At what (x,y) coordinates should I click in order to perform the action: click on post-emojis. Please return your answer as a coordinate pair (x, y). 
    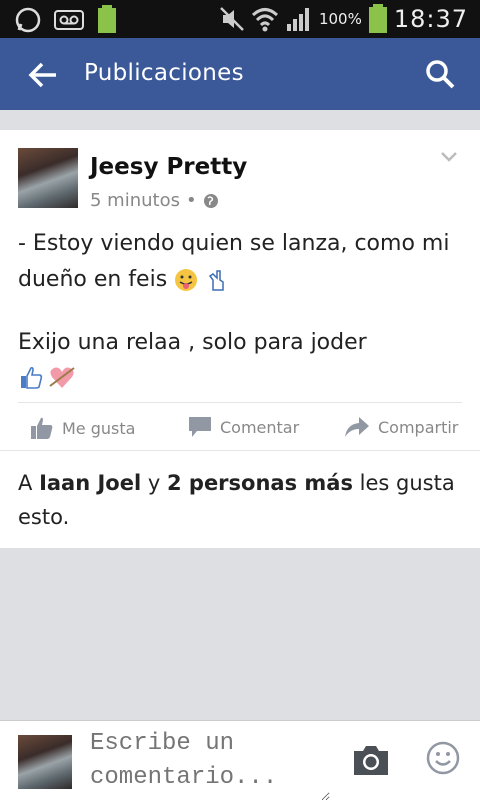
    Looking at the image, I should click on (47, 377).